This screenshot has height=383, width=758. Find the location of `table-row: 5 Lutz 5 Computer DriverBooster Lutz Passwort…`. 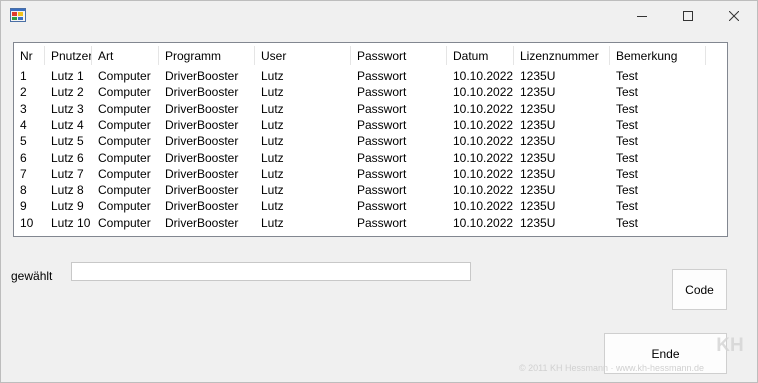

table-row: 5 Lutz 5 Computer DriverBooster Lutz Passwort… is located at coordinates (364, 141).